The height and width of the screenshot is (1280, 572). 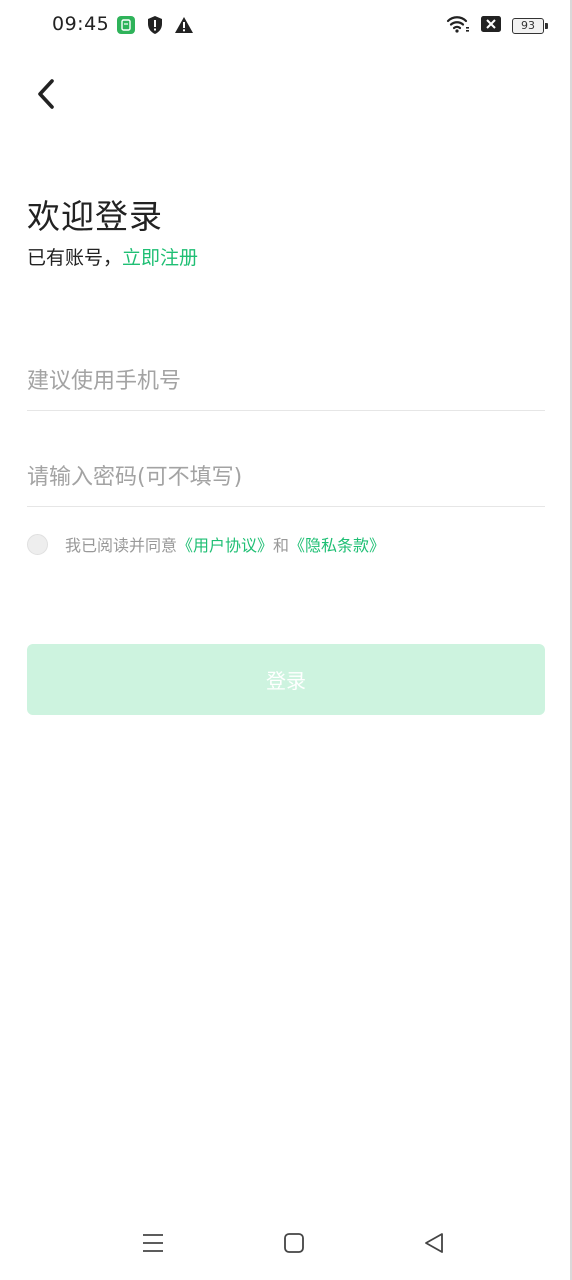 What do you see at coordinates (286, 26) in the screenshot?
I see `status-bar: 09:45 93` at bounding box center [286, 26].